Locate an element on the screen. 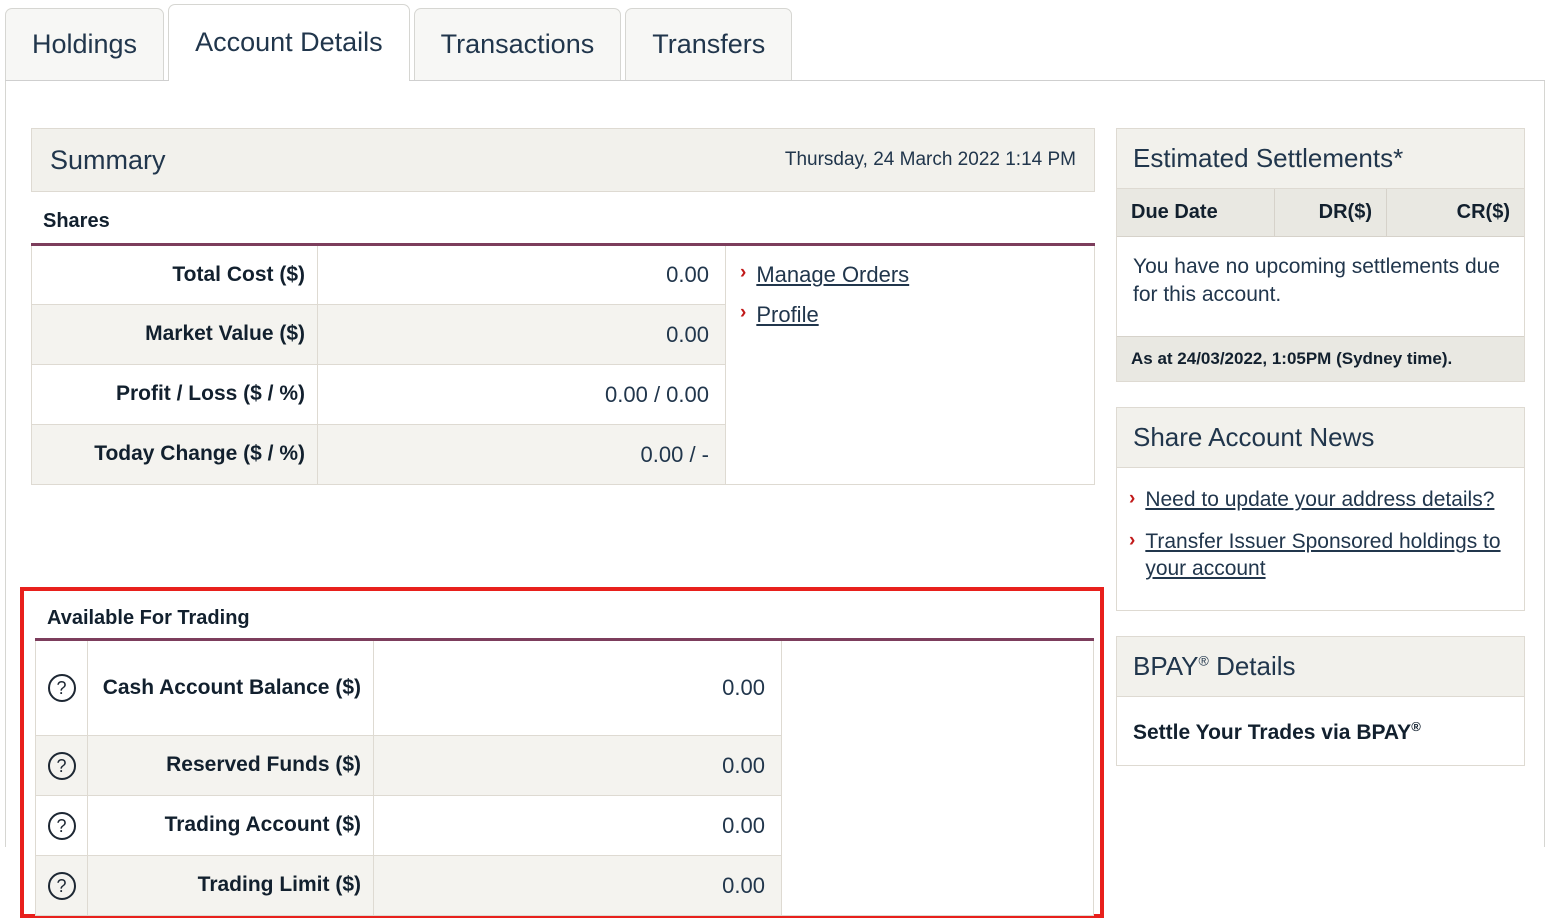 The height and width of the screenshot is (918, 1550). column-header-dr: DR($) is located at coordinates (1331, 212).